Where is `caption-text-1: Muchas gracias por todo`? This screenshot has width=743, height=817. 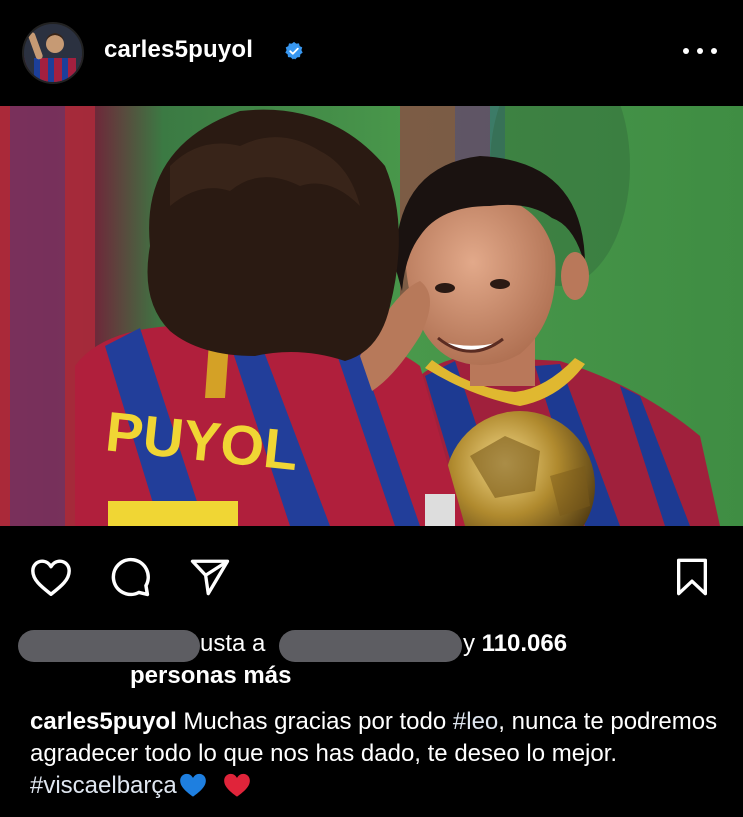
caption-text-1: Muchas gracias por todo is located at coordinates (315, 721).